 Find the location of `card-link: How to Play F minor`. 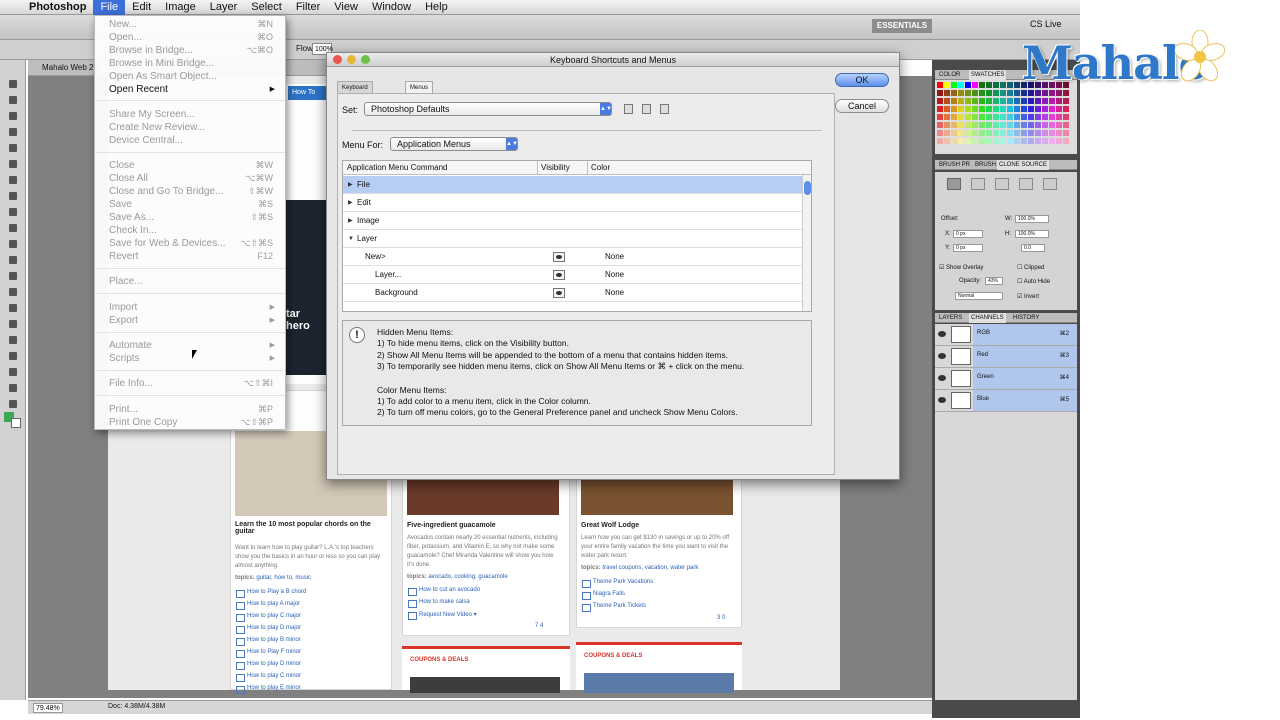

card-link: How to Play F minor is located at coordinates (268, 653).